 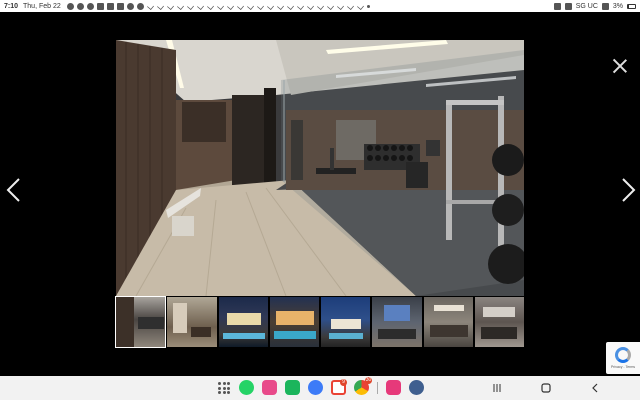 I want to click on system-status: SG UC 3%, so click(x=594, y=6).